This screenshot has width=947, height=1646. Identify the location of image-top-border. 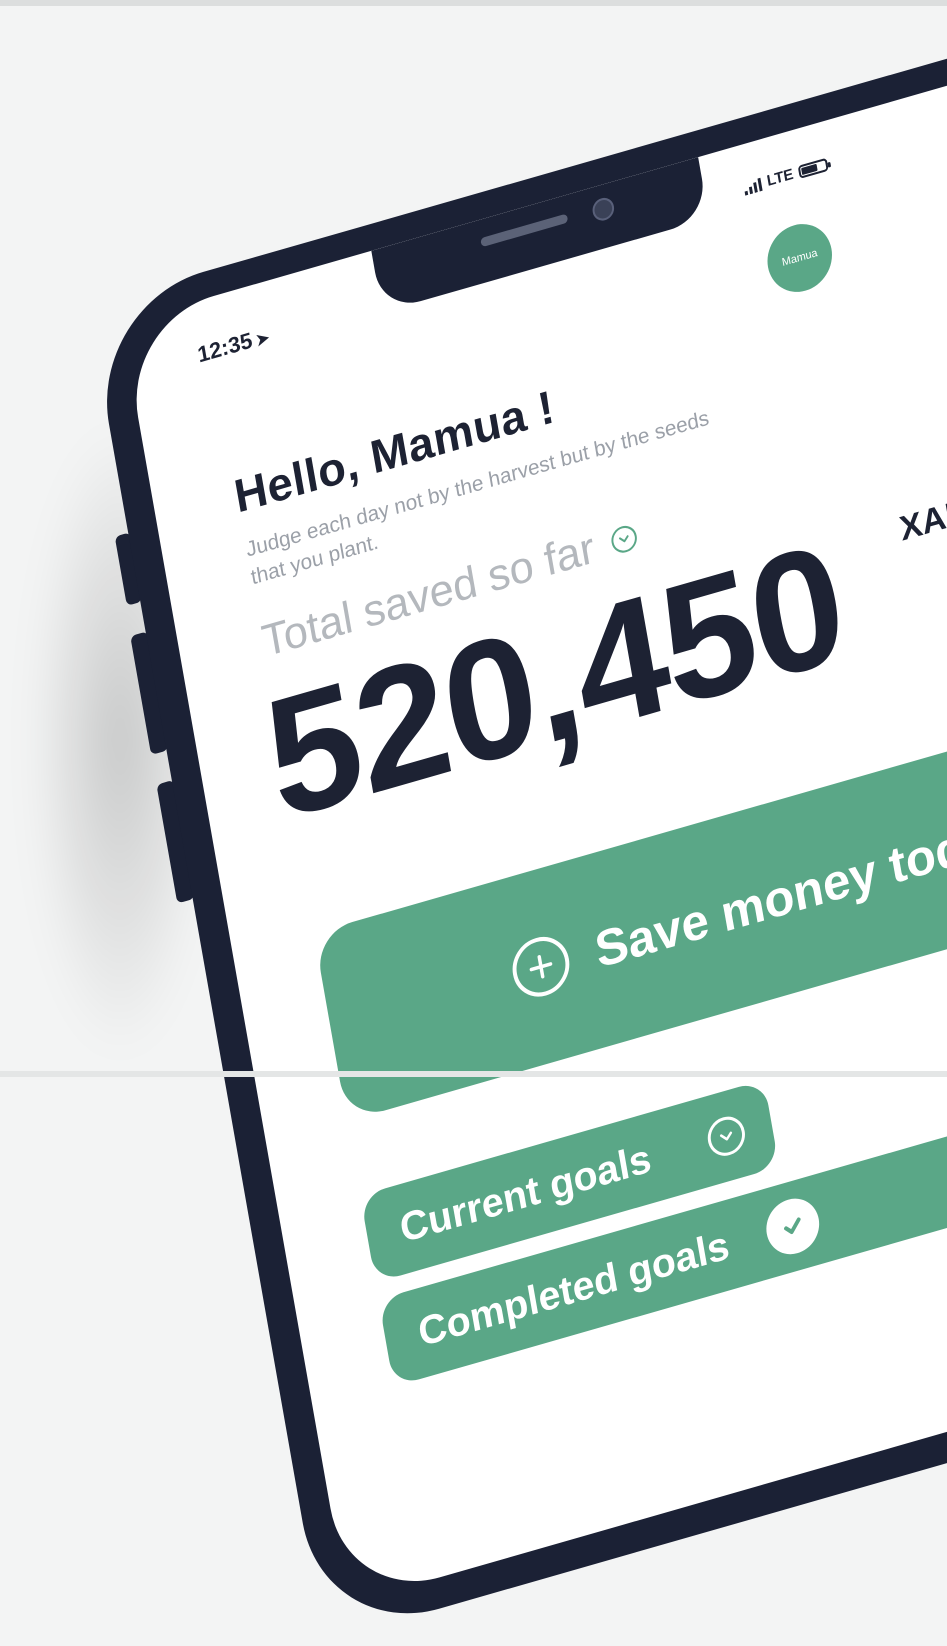
(473, 3).